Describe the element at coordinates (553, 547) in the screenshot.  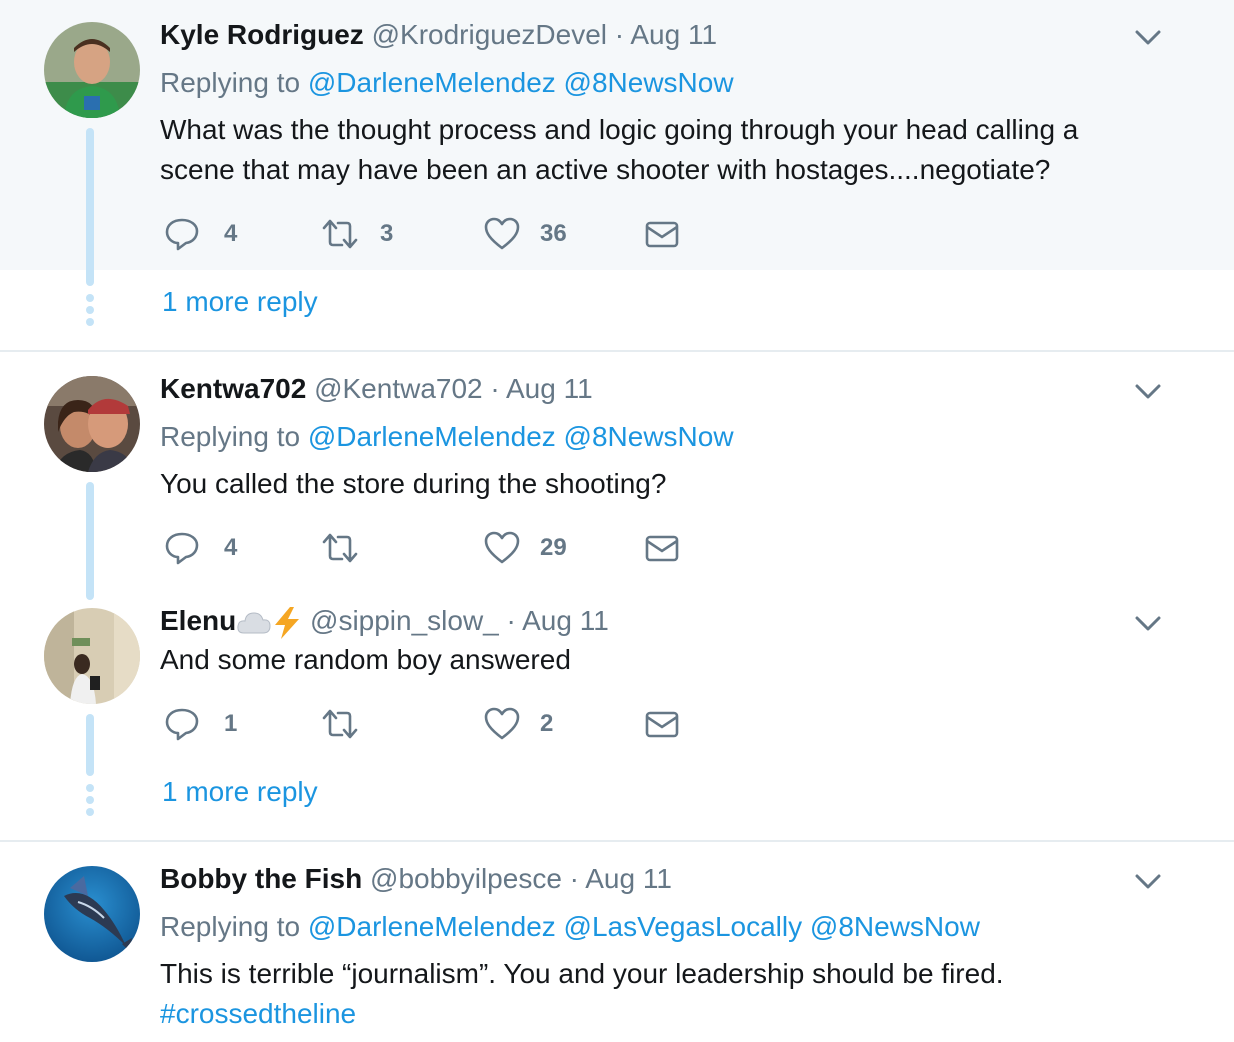
I see `like-count: 29` at that location.